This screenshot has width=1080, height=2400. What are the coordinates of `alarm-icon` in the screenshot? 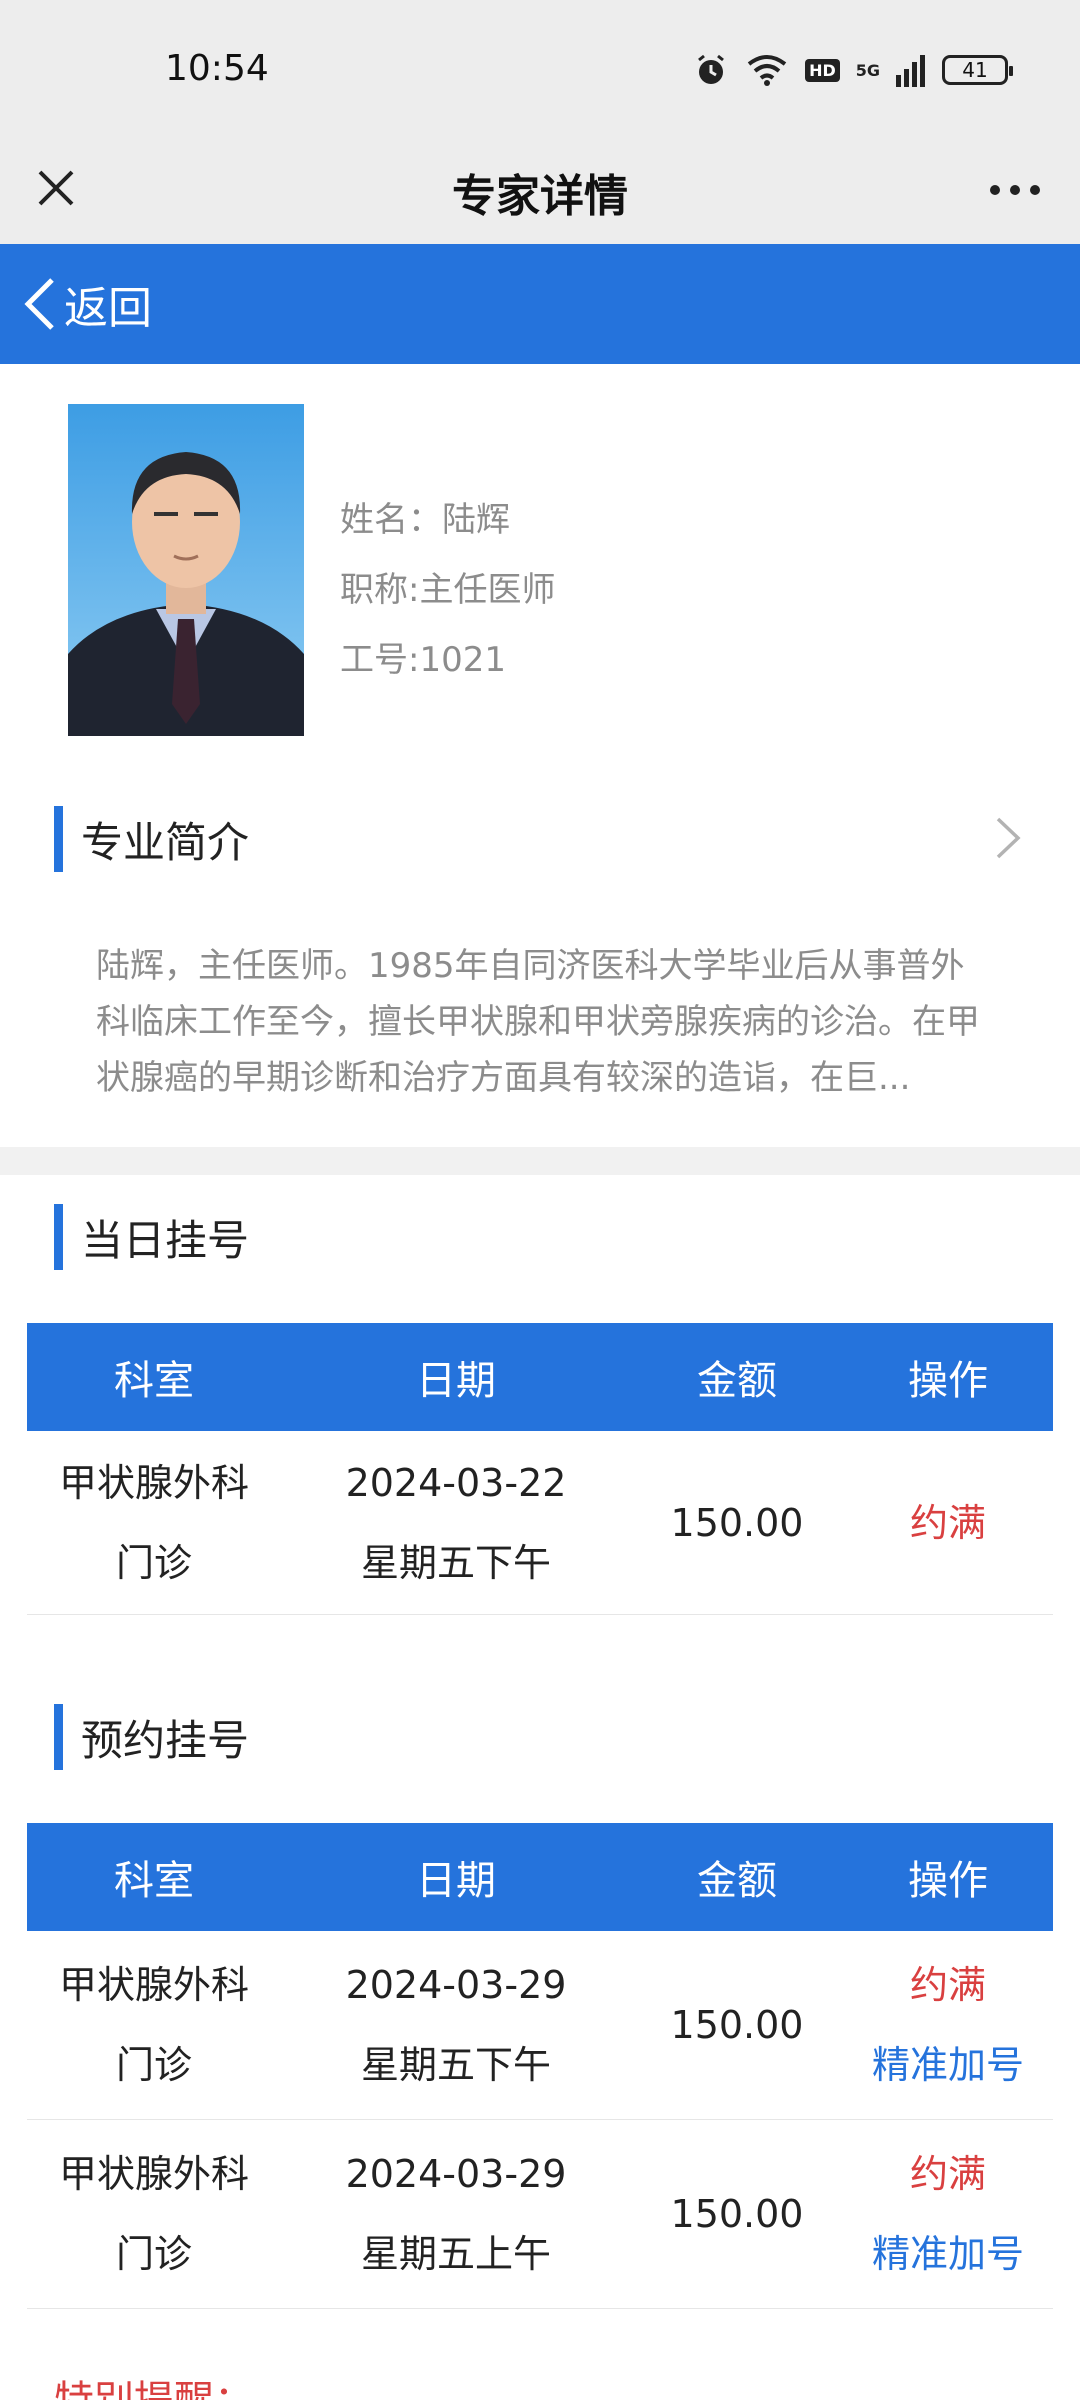 It's located at (711, 69).